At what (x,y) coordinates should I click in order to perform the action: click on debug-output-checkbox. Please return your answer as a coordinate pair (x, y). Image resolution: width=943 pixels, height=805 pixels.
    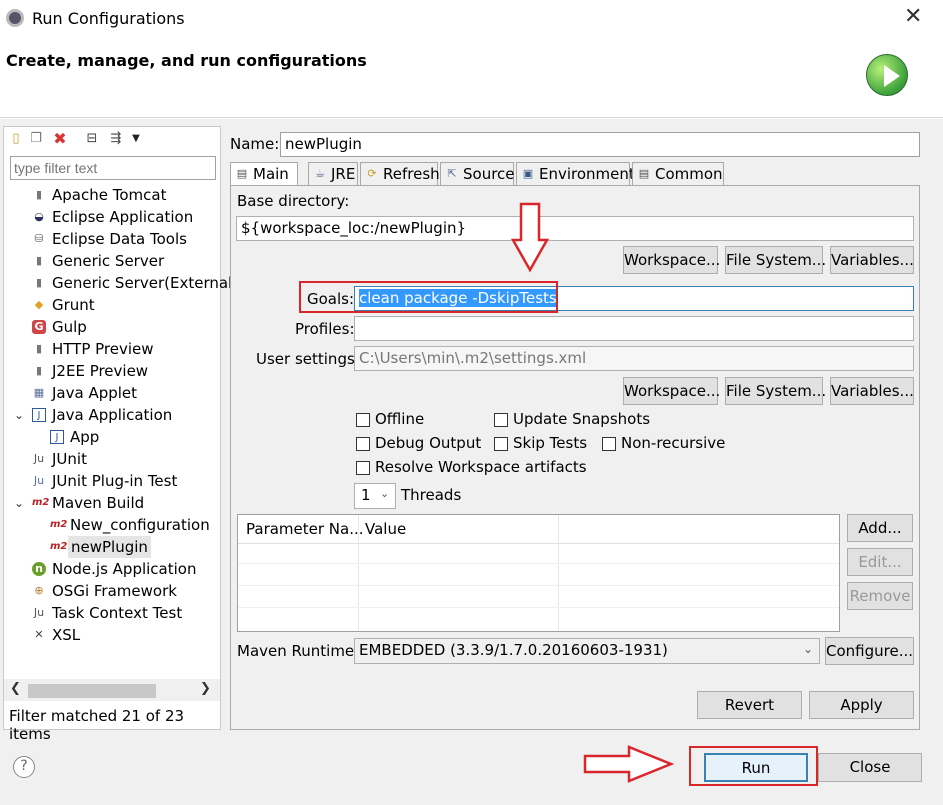
    Looking at the image, I should click on (363, 444).